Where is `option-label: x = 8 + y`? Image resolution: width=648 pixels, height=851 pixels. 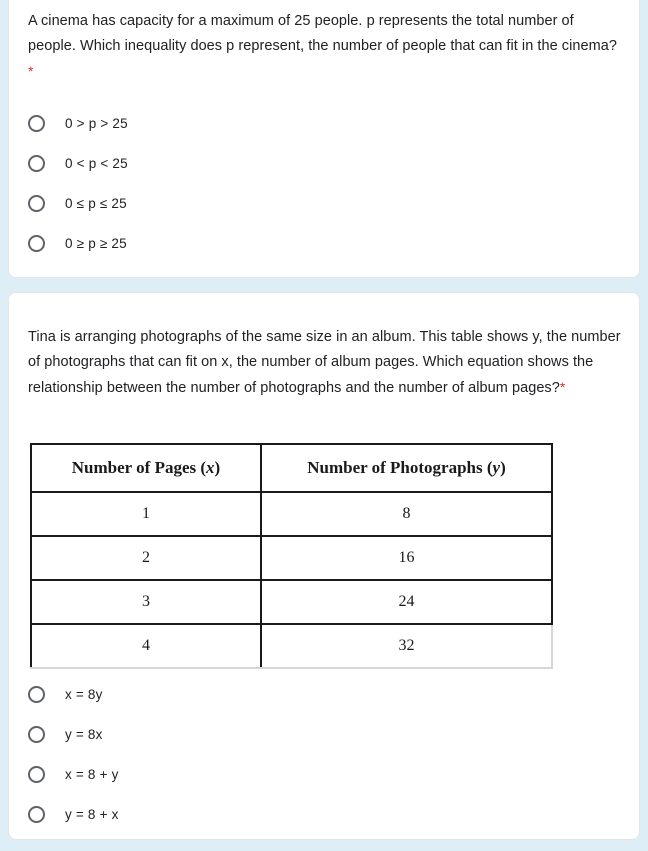 option-label: x = 8 + y is located at coordinates (92, 774).